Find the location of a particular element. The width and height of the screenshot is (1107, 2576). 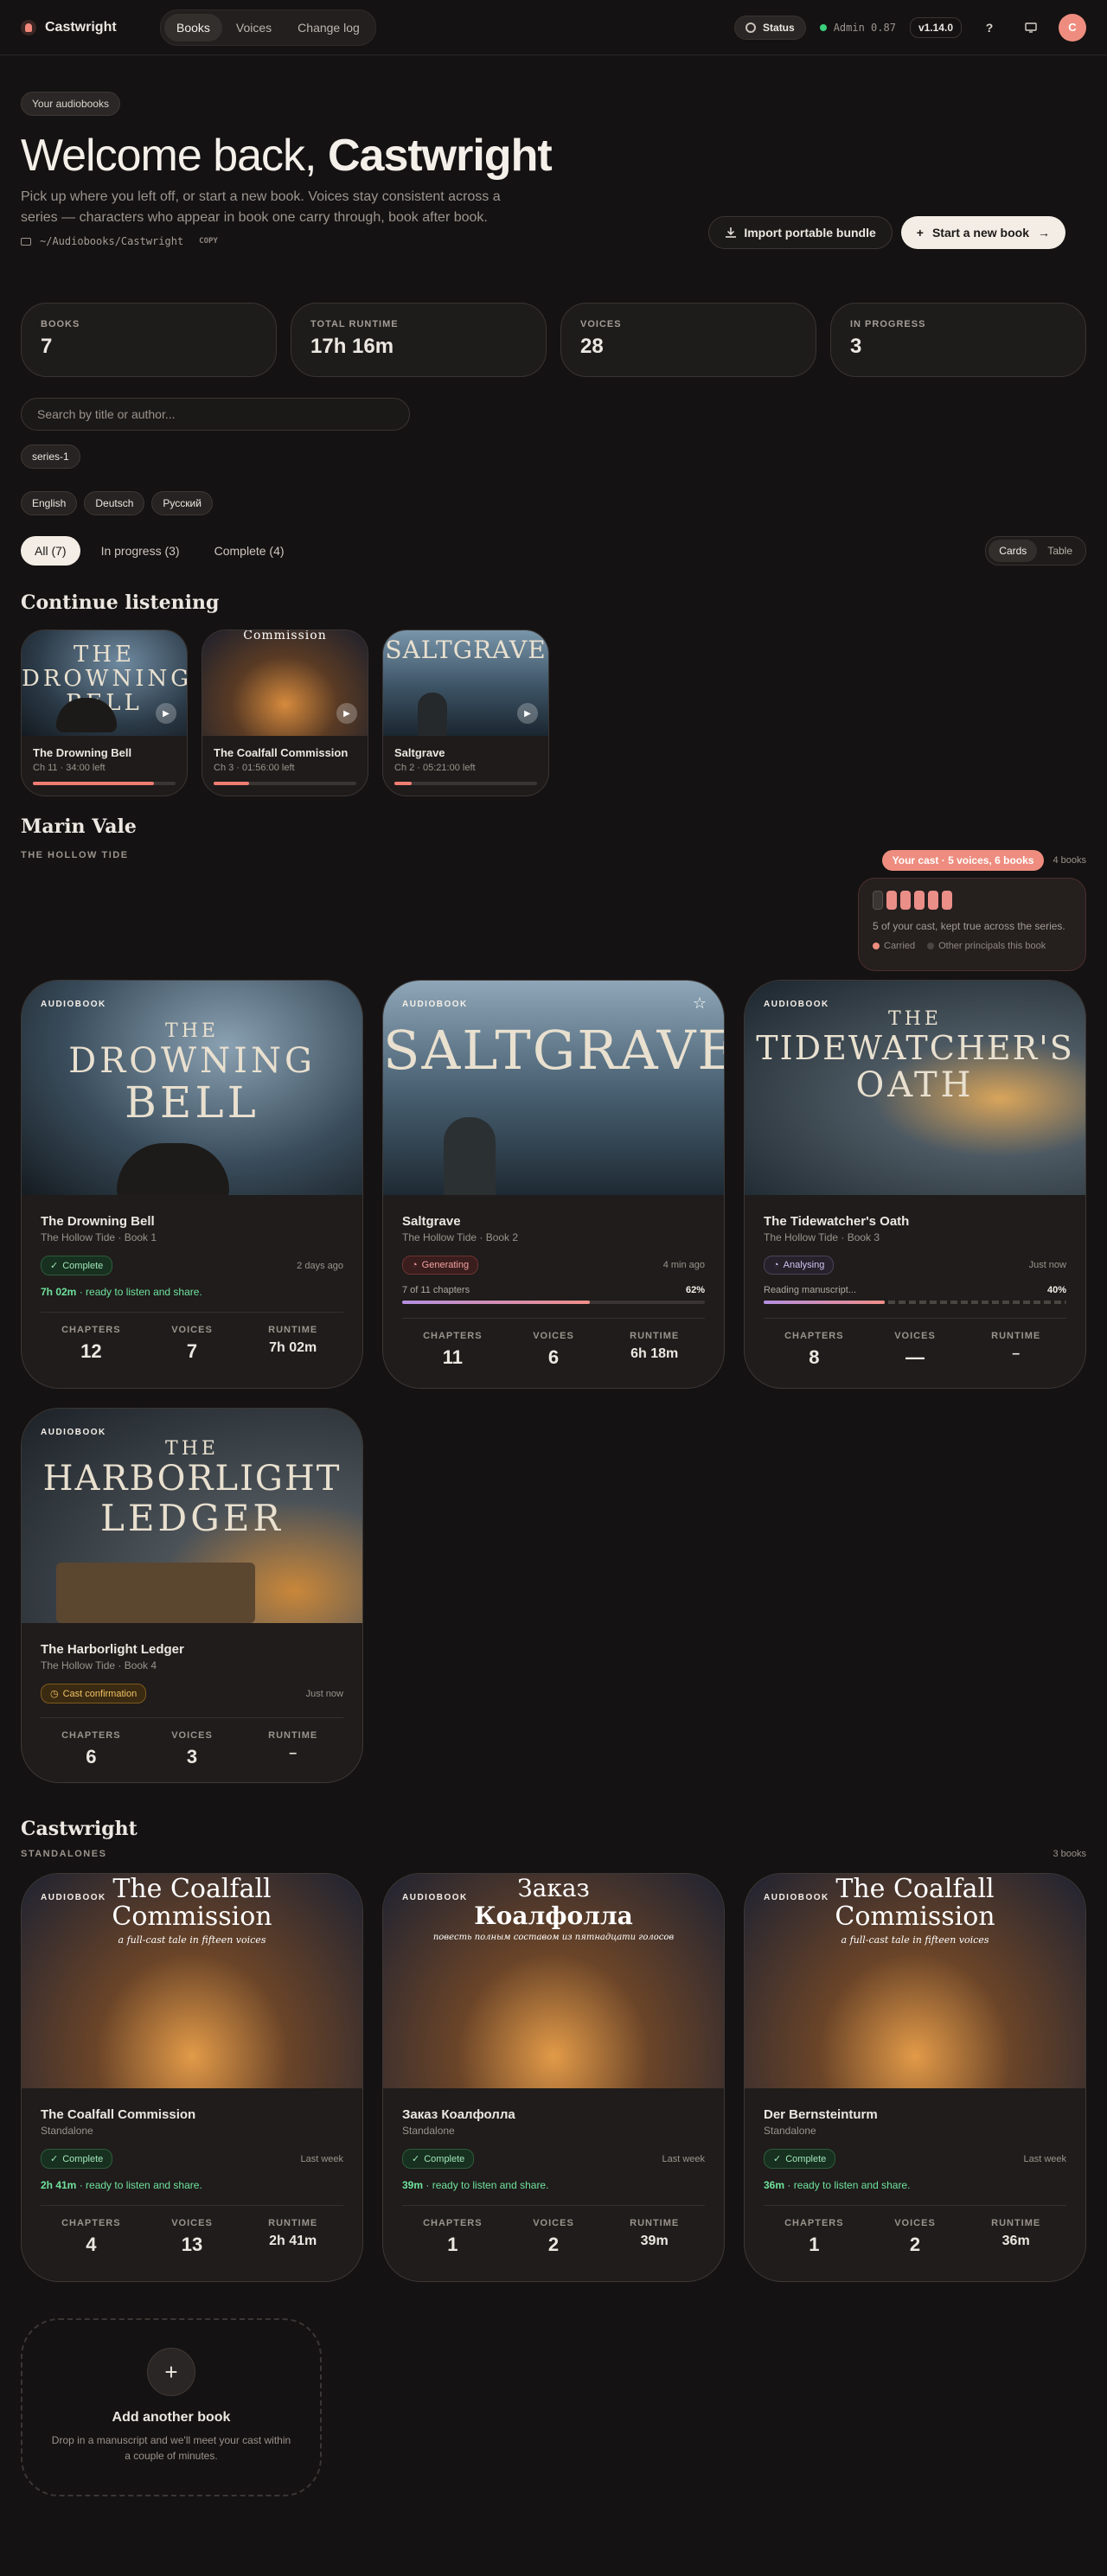

plus-icon: + is located at coordinates (920, 233).